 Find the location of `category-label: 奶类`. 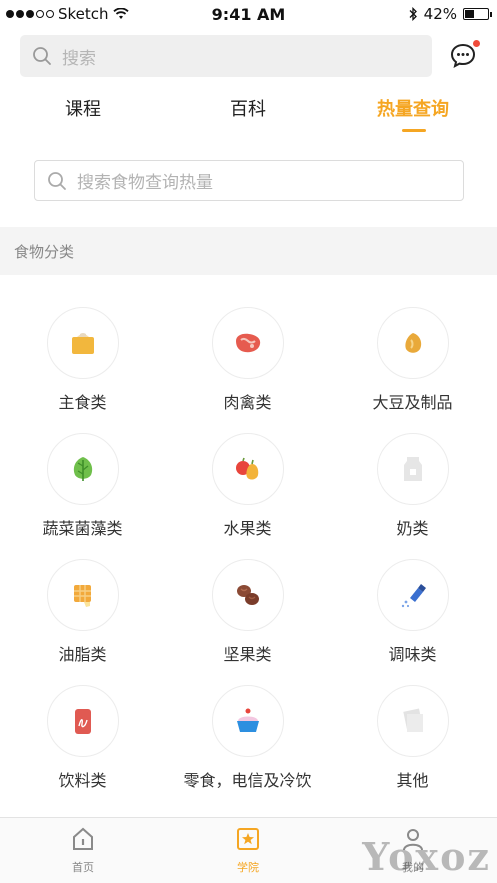

category-label: 奶类 is located at coordinates (412, 528).